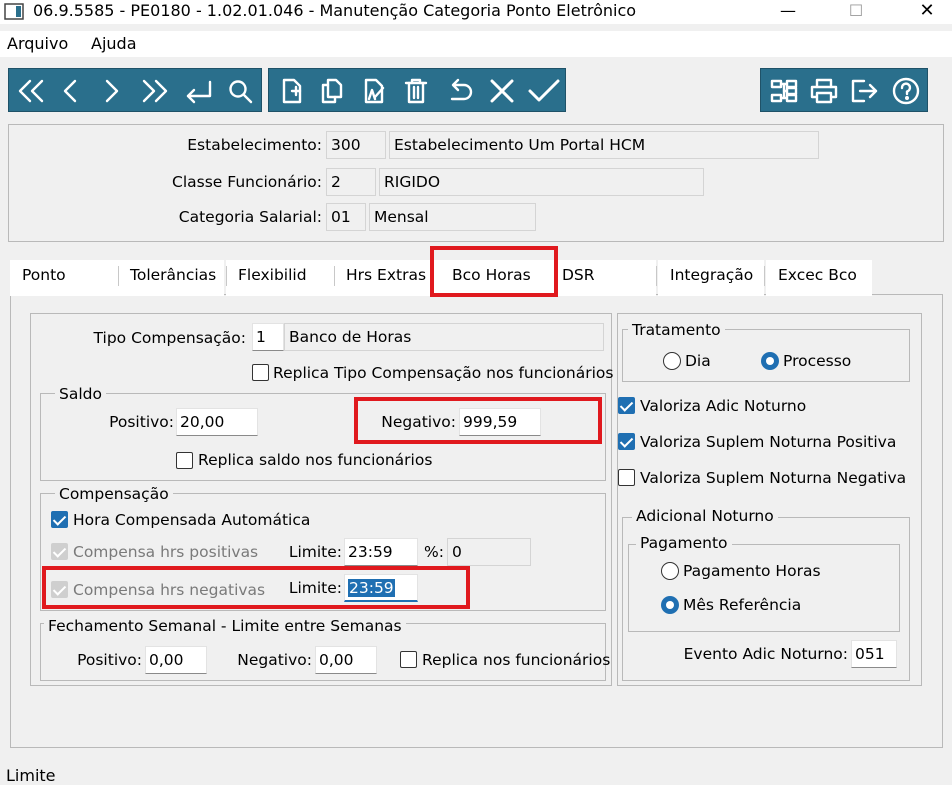 This screenshot has height=785, width=952. Describe the element at coordinates (141, 422) in the screenshot. I see `saldo-positivo-label: Positivo:` at that location.